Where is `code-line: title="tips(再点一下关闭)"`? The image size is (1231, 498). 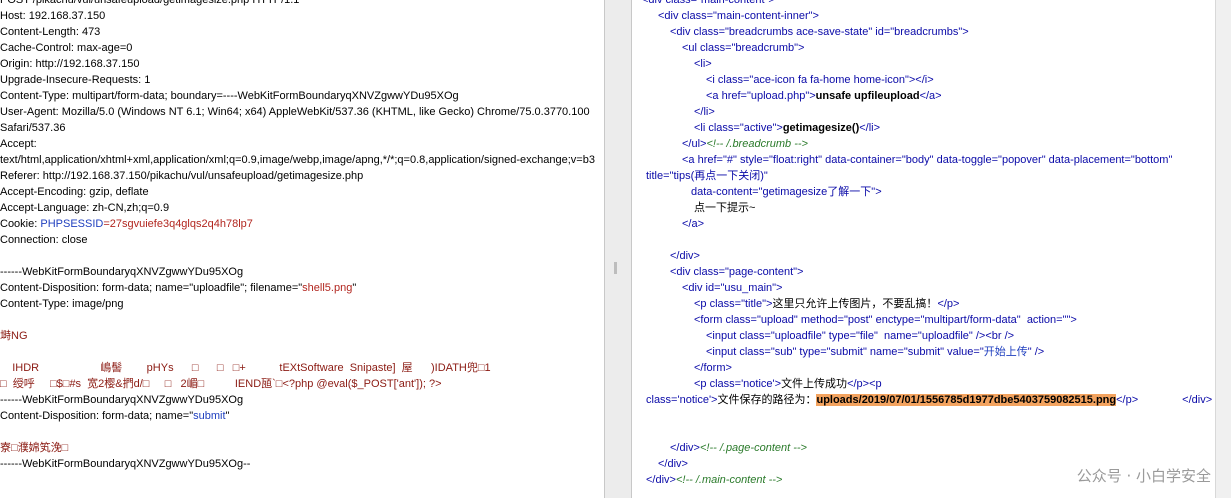 code-line: title="tips(再点一下关闭)" is located at coordinates (707, 176).